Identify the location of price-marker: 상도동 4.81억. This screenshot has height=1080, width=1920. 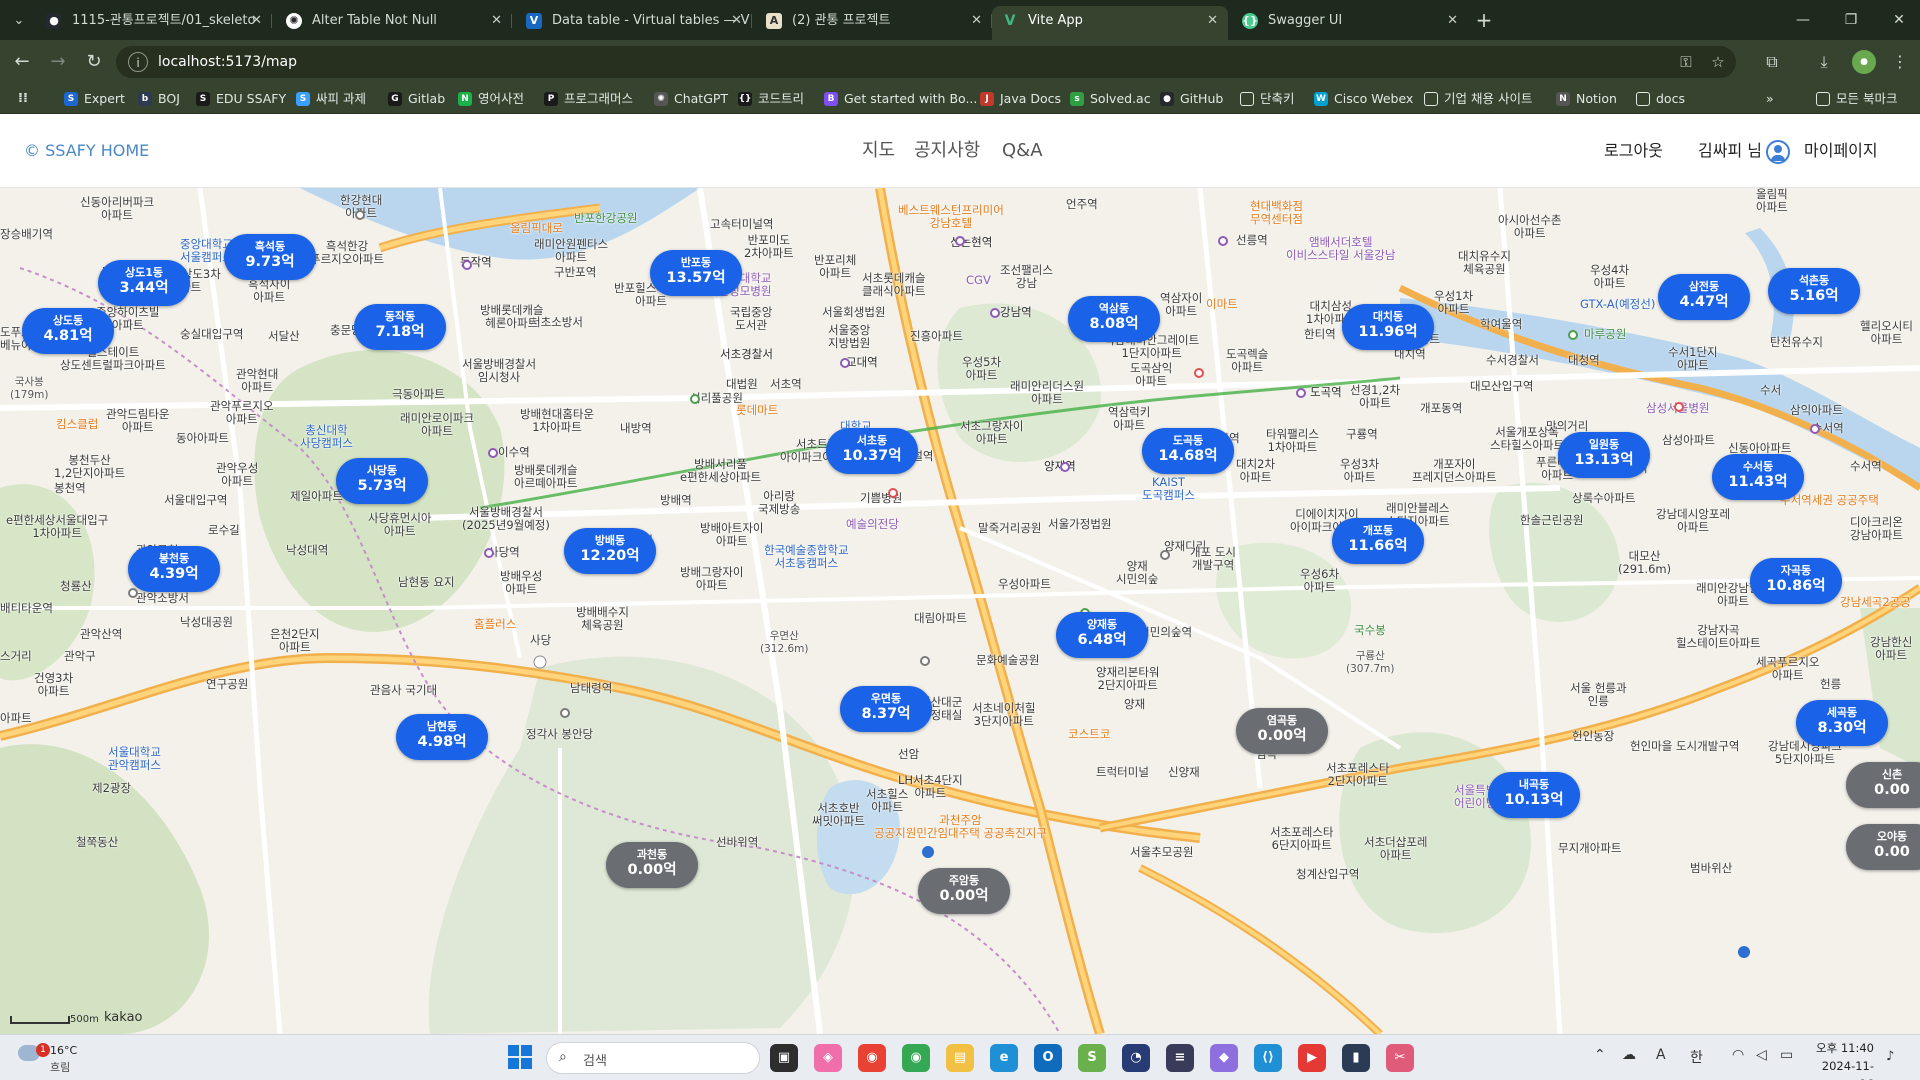
(68, 331).